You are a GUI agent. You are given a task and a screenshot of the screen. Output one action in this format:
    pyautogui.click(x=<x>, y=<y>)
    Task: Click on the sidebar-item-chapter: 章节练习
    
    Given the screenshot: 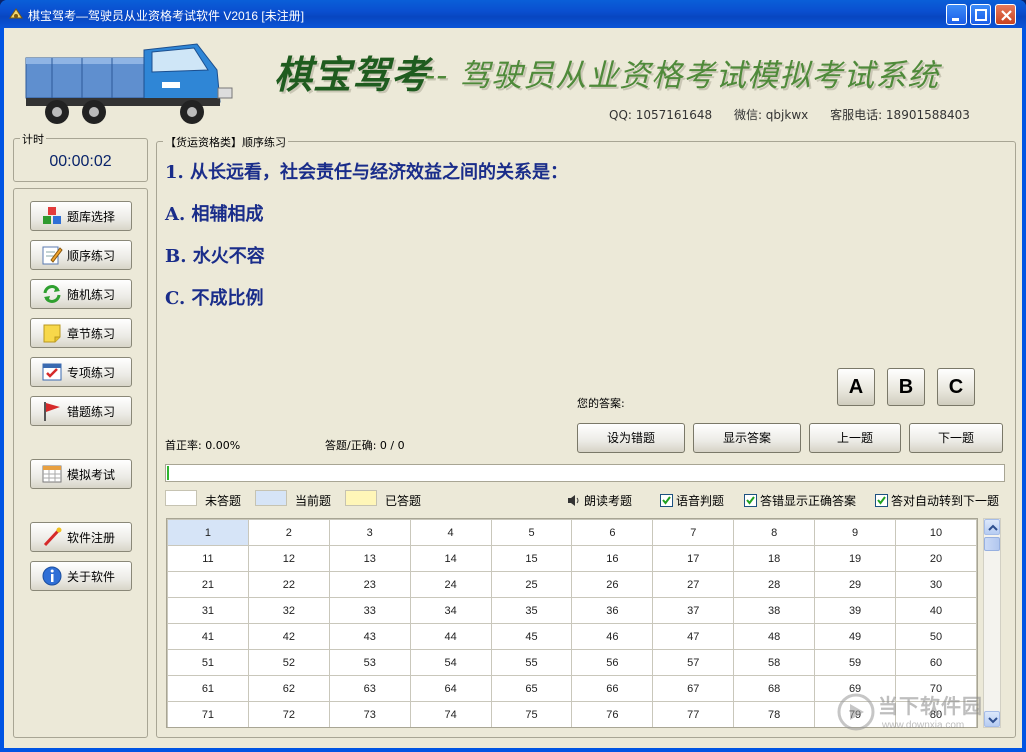 What is the action you would take?
    pyautogui.click(x=81, y=333)
    